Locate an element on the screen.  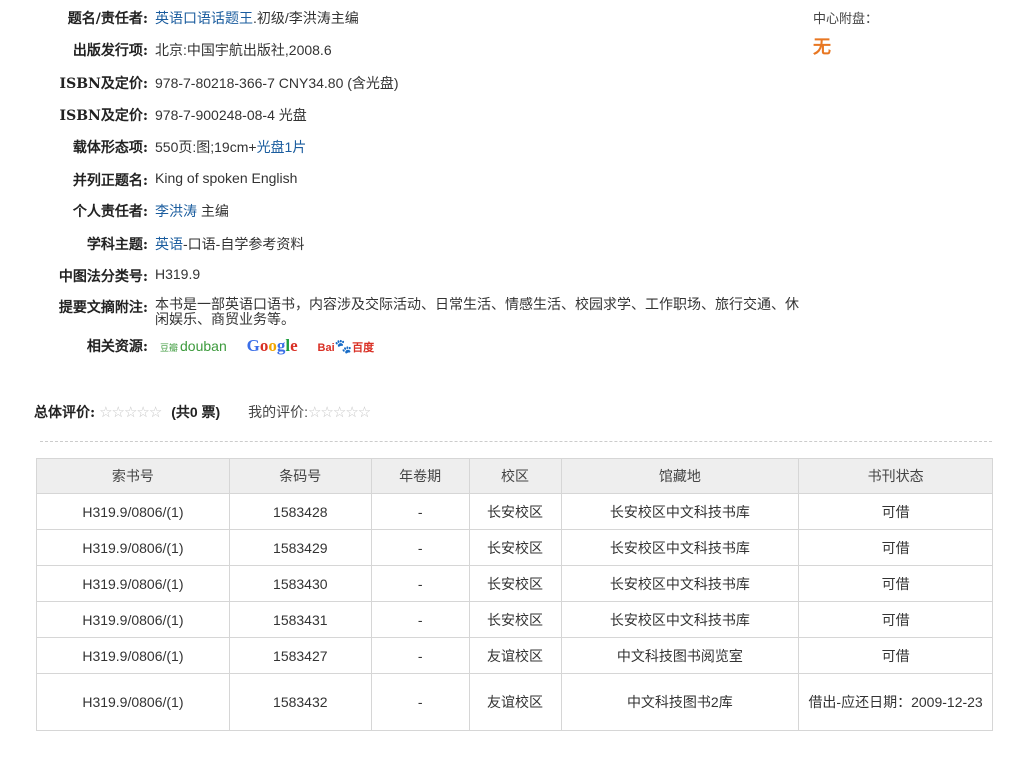
baidu-link: Bai🐾百度 is located at coordinates (346, 346).